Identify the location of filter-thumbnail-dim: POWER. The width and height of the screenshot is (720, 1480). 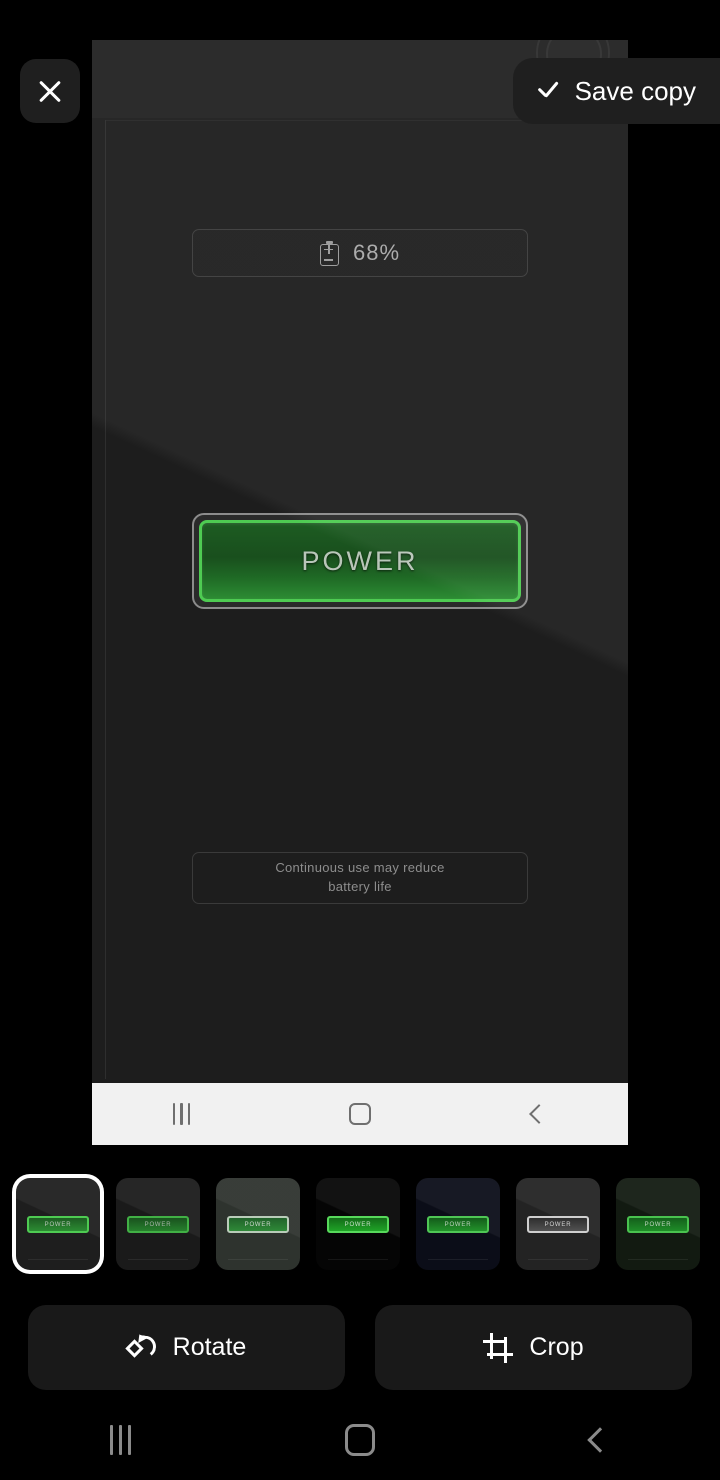
(158, 1224).